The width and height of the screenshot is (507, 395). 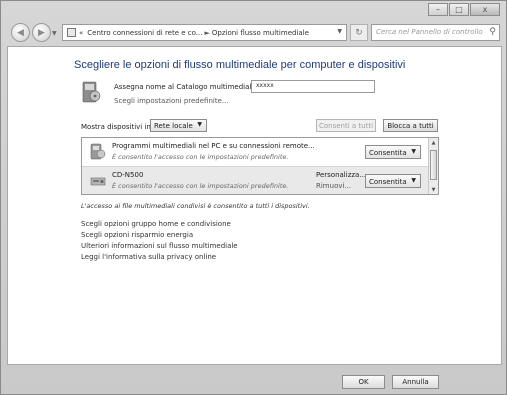 What do you see at coordinates (363, 382) in the screenshot?
I see `ok-button: OK` at bounding box center [363, 382].